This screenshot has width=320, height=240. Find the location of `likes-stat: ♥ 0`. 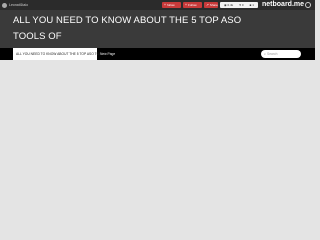

likes-stat: ♥ 0 is located at coordinates (241, 5).